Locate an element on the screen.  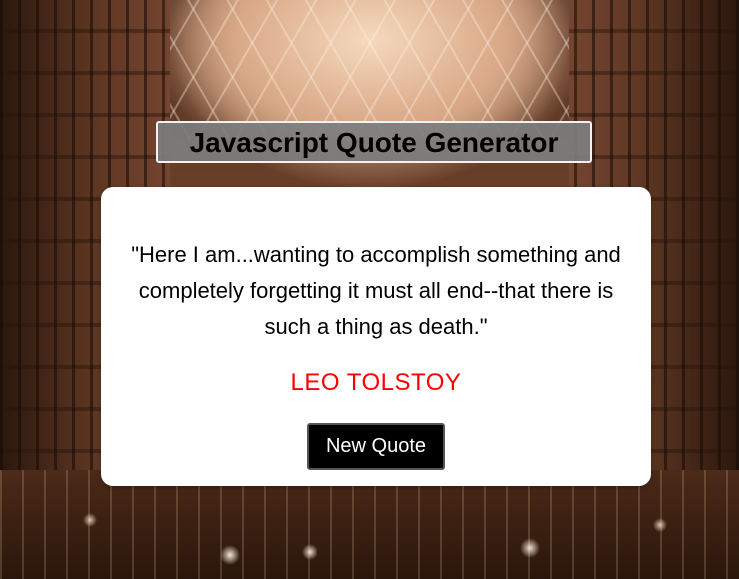
page-title: Javascript Quote Generator is located at coordinates (374, 142).